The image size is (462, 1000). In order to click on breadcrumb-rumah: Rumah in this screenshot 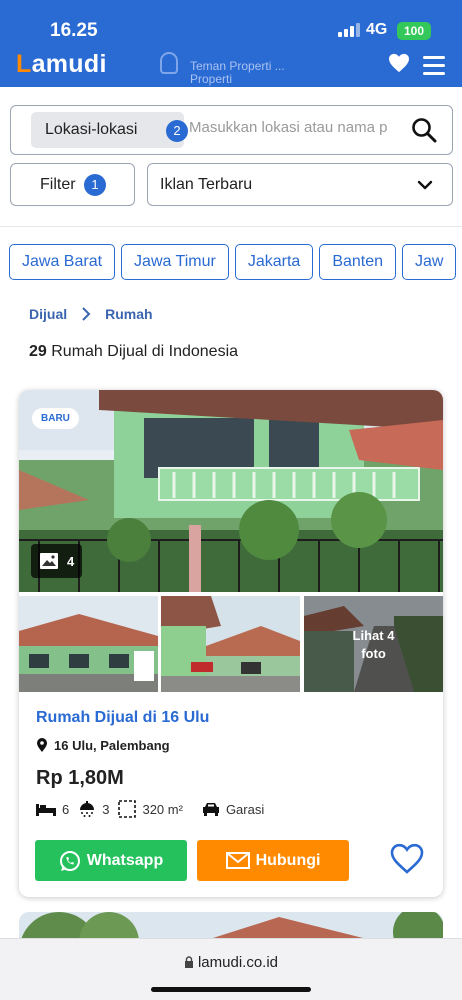, I will do `click(128, 314)`.